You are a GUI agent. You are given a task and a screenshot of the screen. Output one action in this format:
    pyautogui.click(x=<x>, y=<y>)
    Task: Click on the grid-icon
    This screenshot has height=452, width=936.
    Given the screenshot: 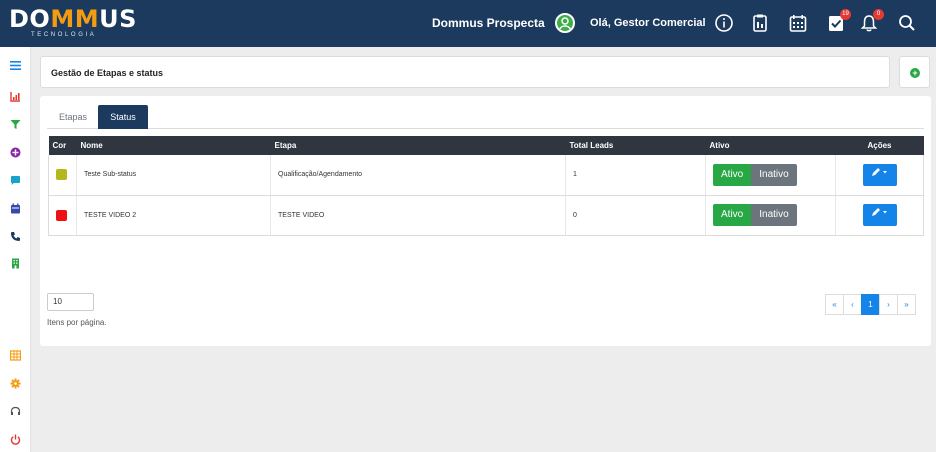 What is the action you would take?
    pyautogui.click(x=15, y=354)
    